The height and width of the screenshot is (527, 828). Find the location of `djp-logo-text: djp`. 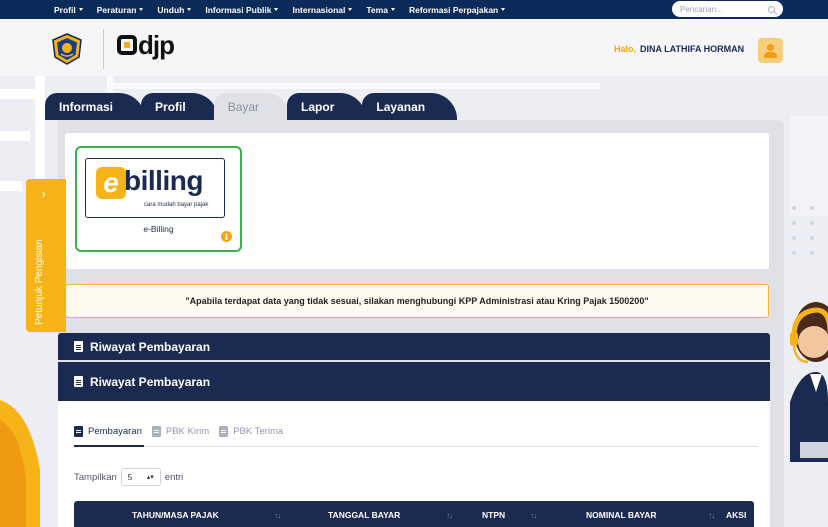

djp-logo-text: djp is located at coordinates (156, 45).